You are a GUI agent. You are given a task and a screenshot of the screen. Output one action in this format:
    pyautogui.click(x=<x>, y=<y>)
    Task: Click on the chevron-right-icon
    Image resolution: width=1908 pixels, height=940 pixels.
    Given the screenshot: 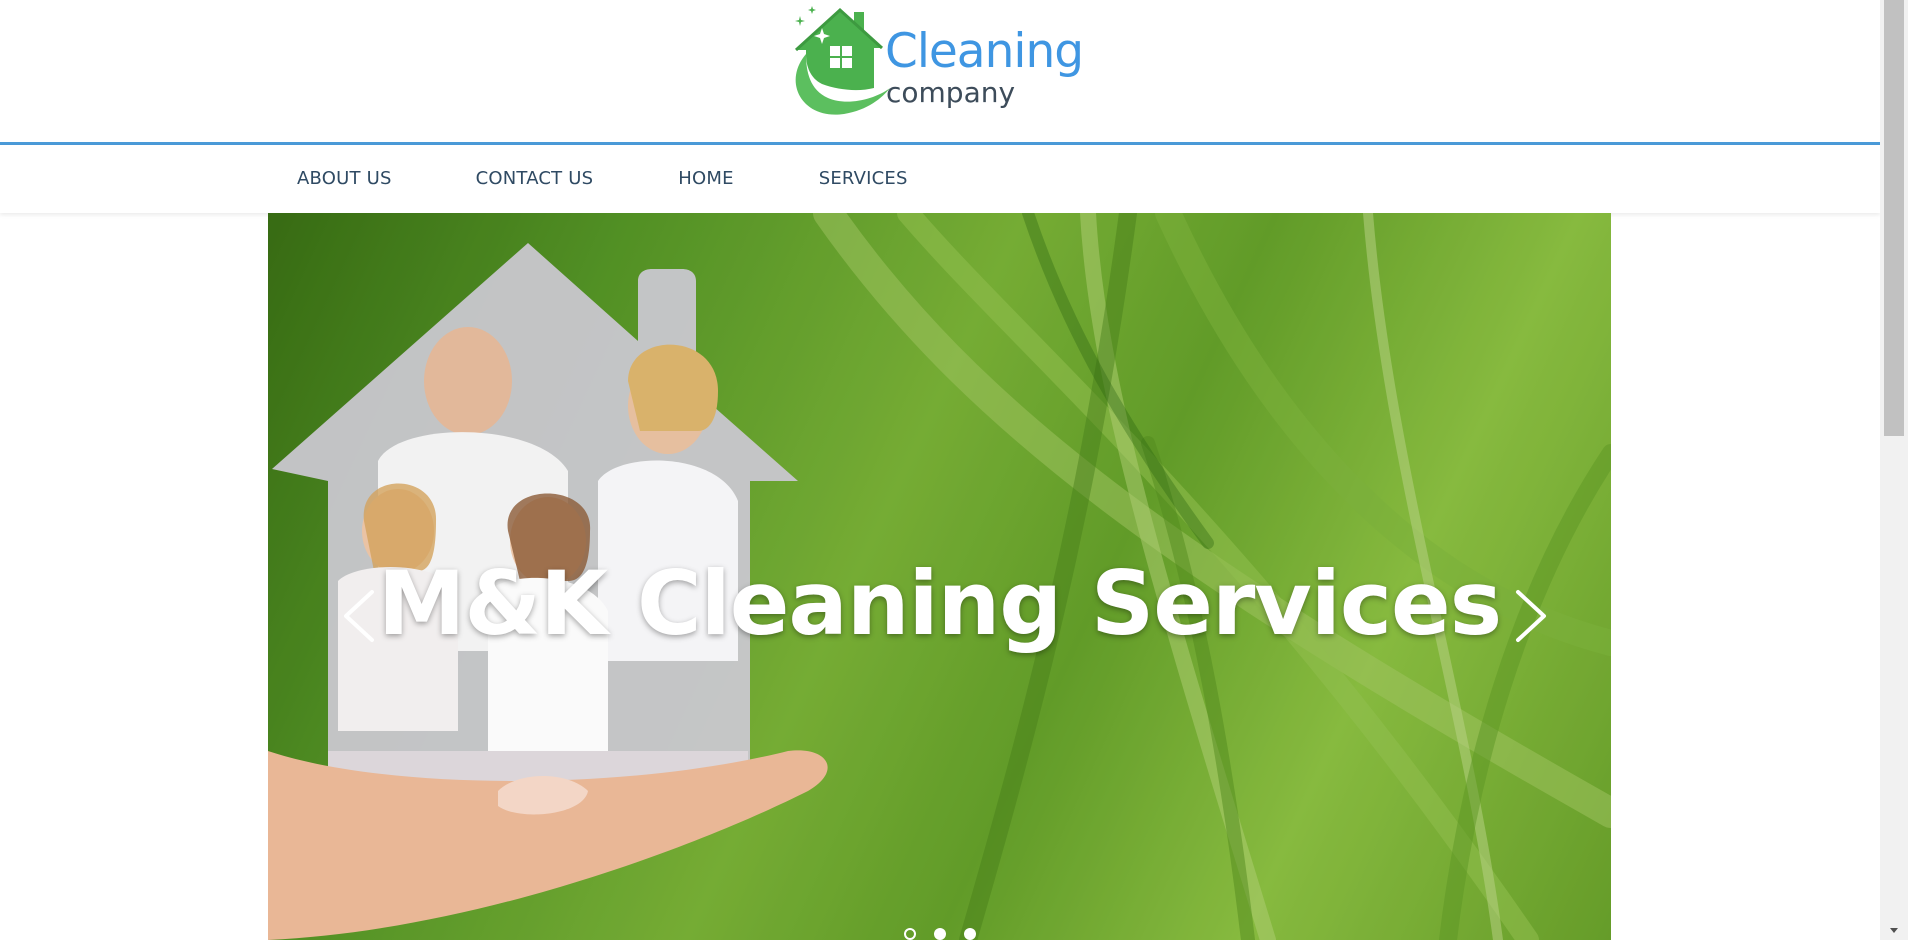 What is the action you would take?
    pyautogui.click(x=1531, y=616)
    